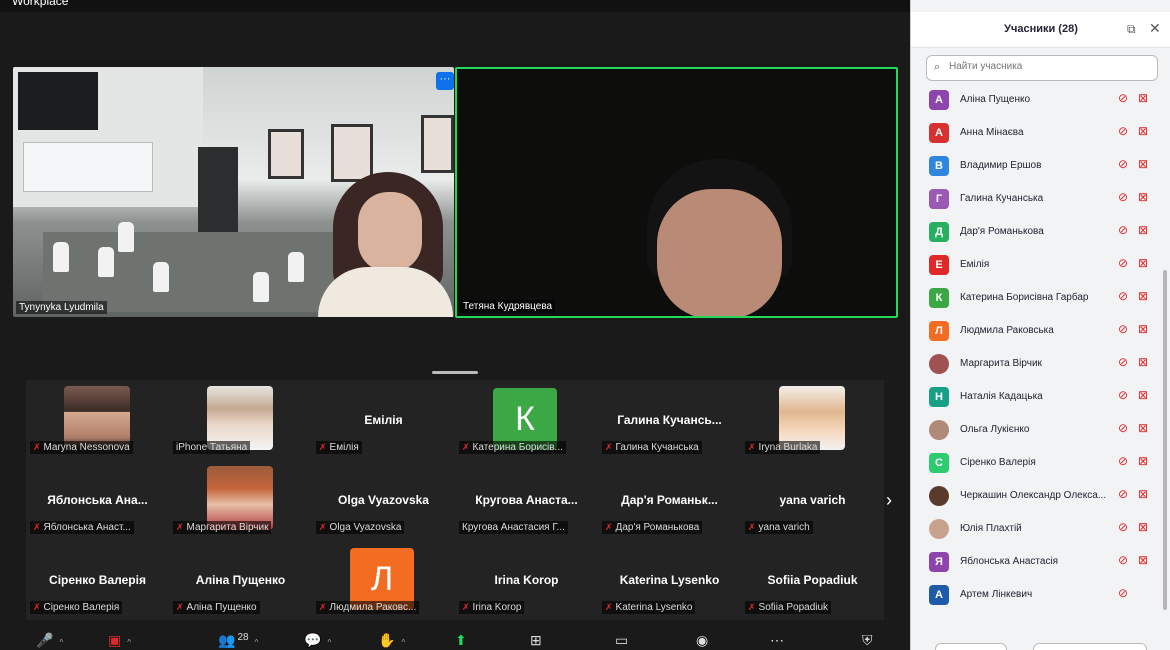  What do you see at coordinates (1134, 29) in the screenshot?
I see `pop-out-icon: ⧉` at bounding box center [1134, 29].